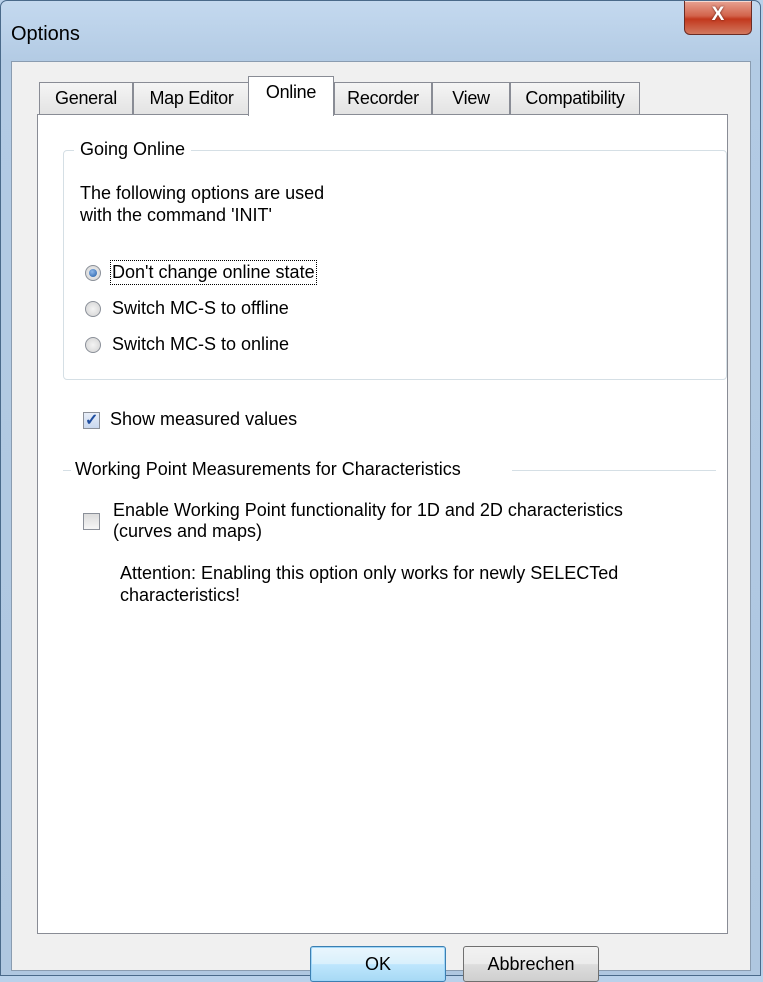 The width and height of the screenshot is (763, 982). What do you see at coordinates (187, 531) in the screenshot?
I see `enable-working-point-label-line2: (curves and maps)` at bounding box center [187, 531].